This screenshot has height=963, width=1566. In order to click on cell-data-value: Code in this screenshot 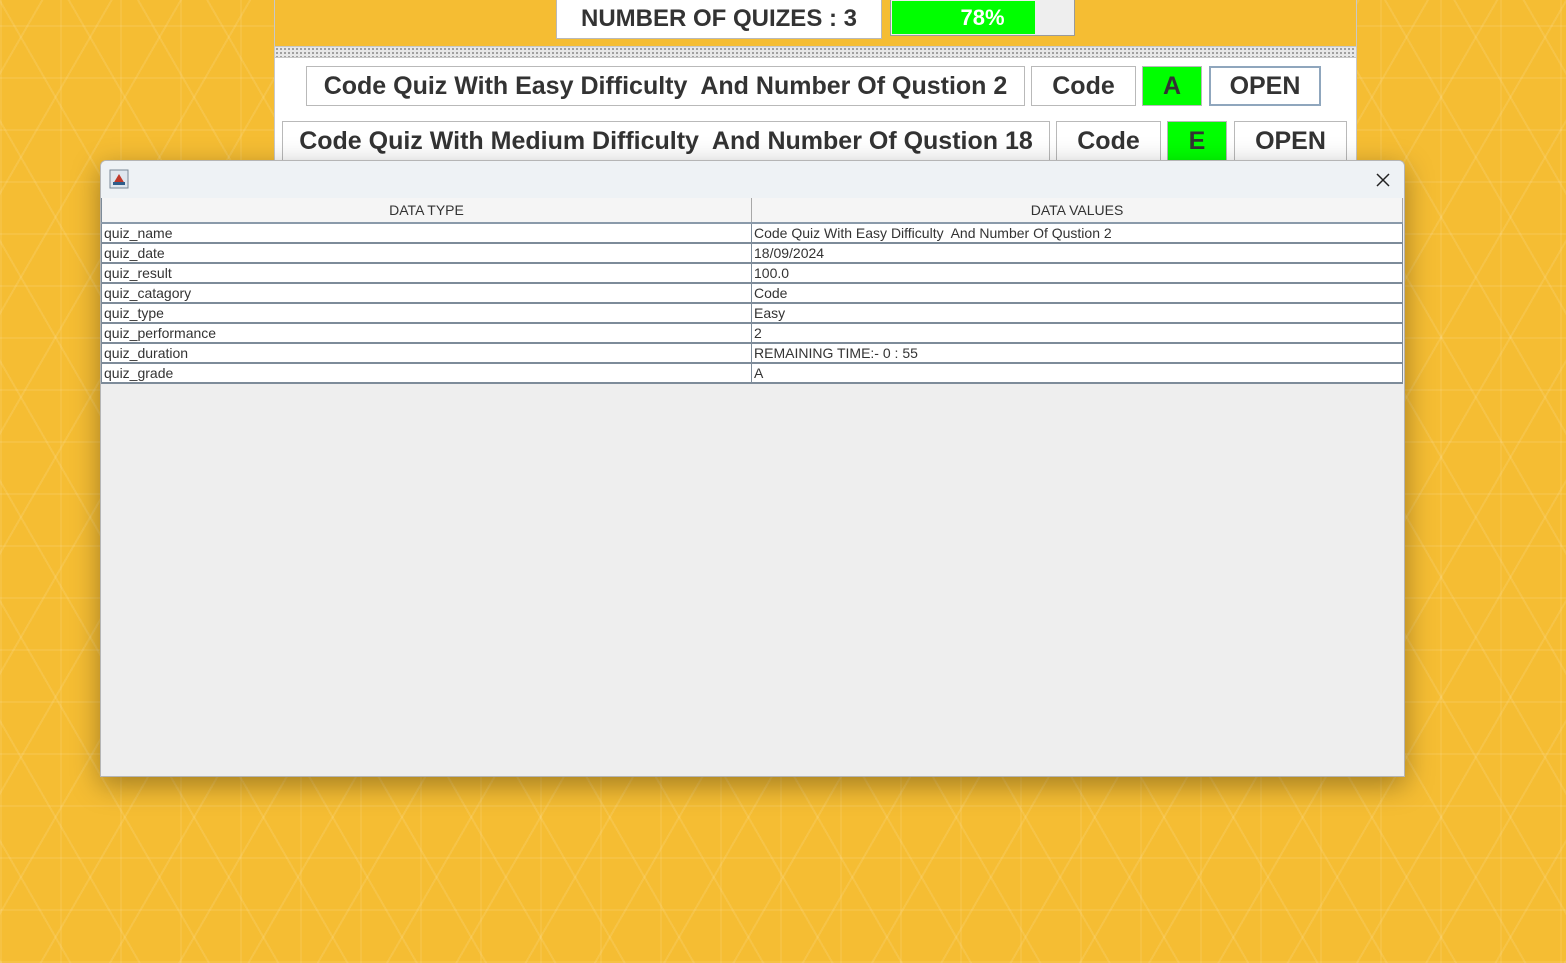, I will do `click(1077, 293)`.